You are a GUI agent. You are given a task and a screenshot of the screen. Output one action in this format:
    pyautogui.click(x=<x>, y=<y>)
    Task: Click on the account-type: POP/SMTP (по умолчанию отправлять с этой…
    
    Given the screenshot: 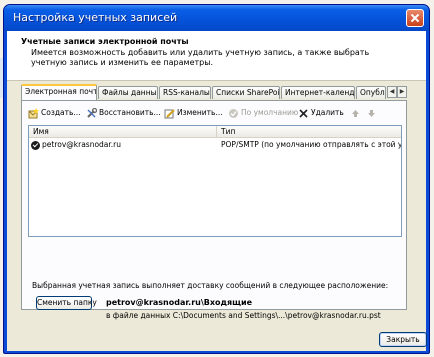 What is the action you would take?
    pyautogui.click(x=311, y=144)
    